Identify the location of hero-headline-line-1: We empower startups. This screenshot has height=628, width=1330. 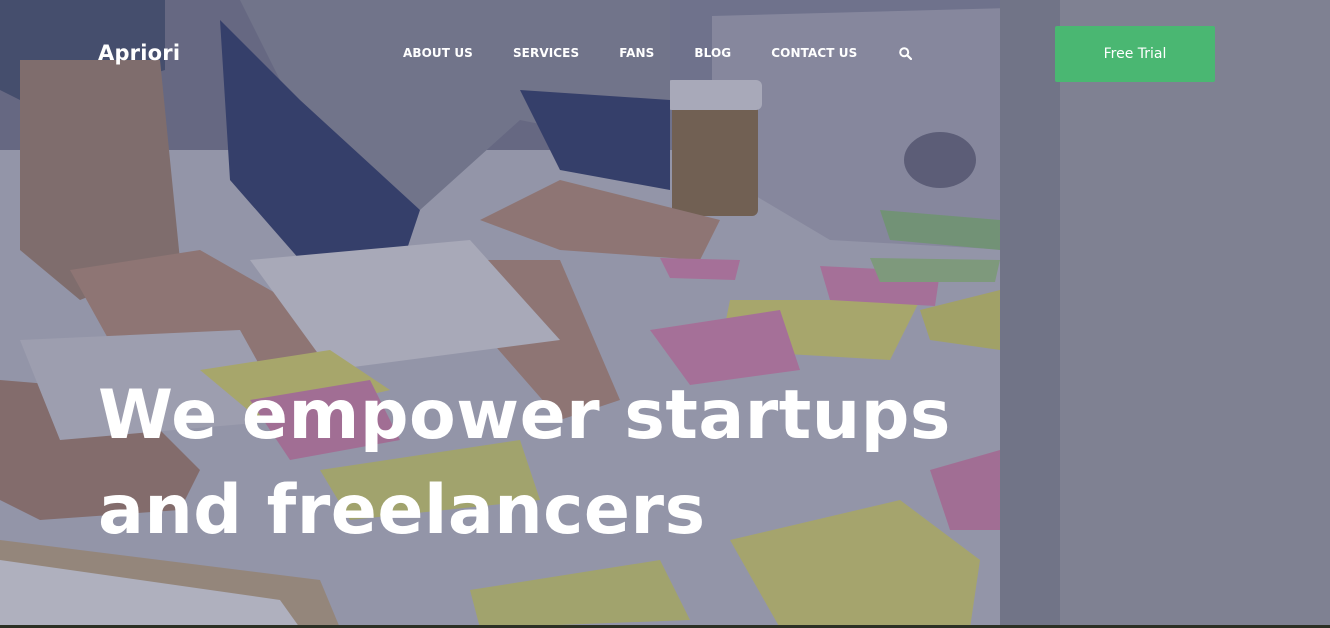
(524, 415).